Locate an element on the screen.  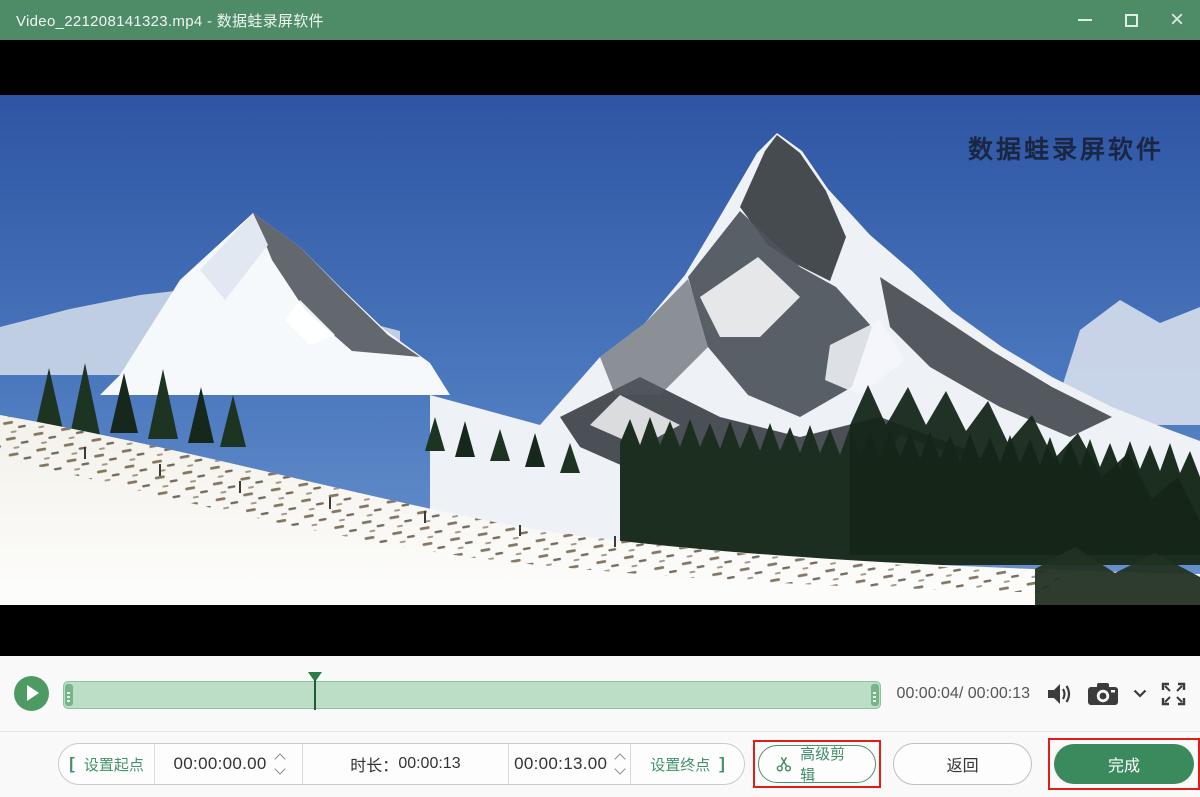
set-end-button: 设置终点 ] is located at coordinates (687, 764).